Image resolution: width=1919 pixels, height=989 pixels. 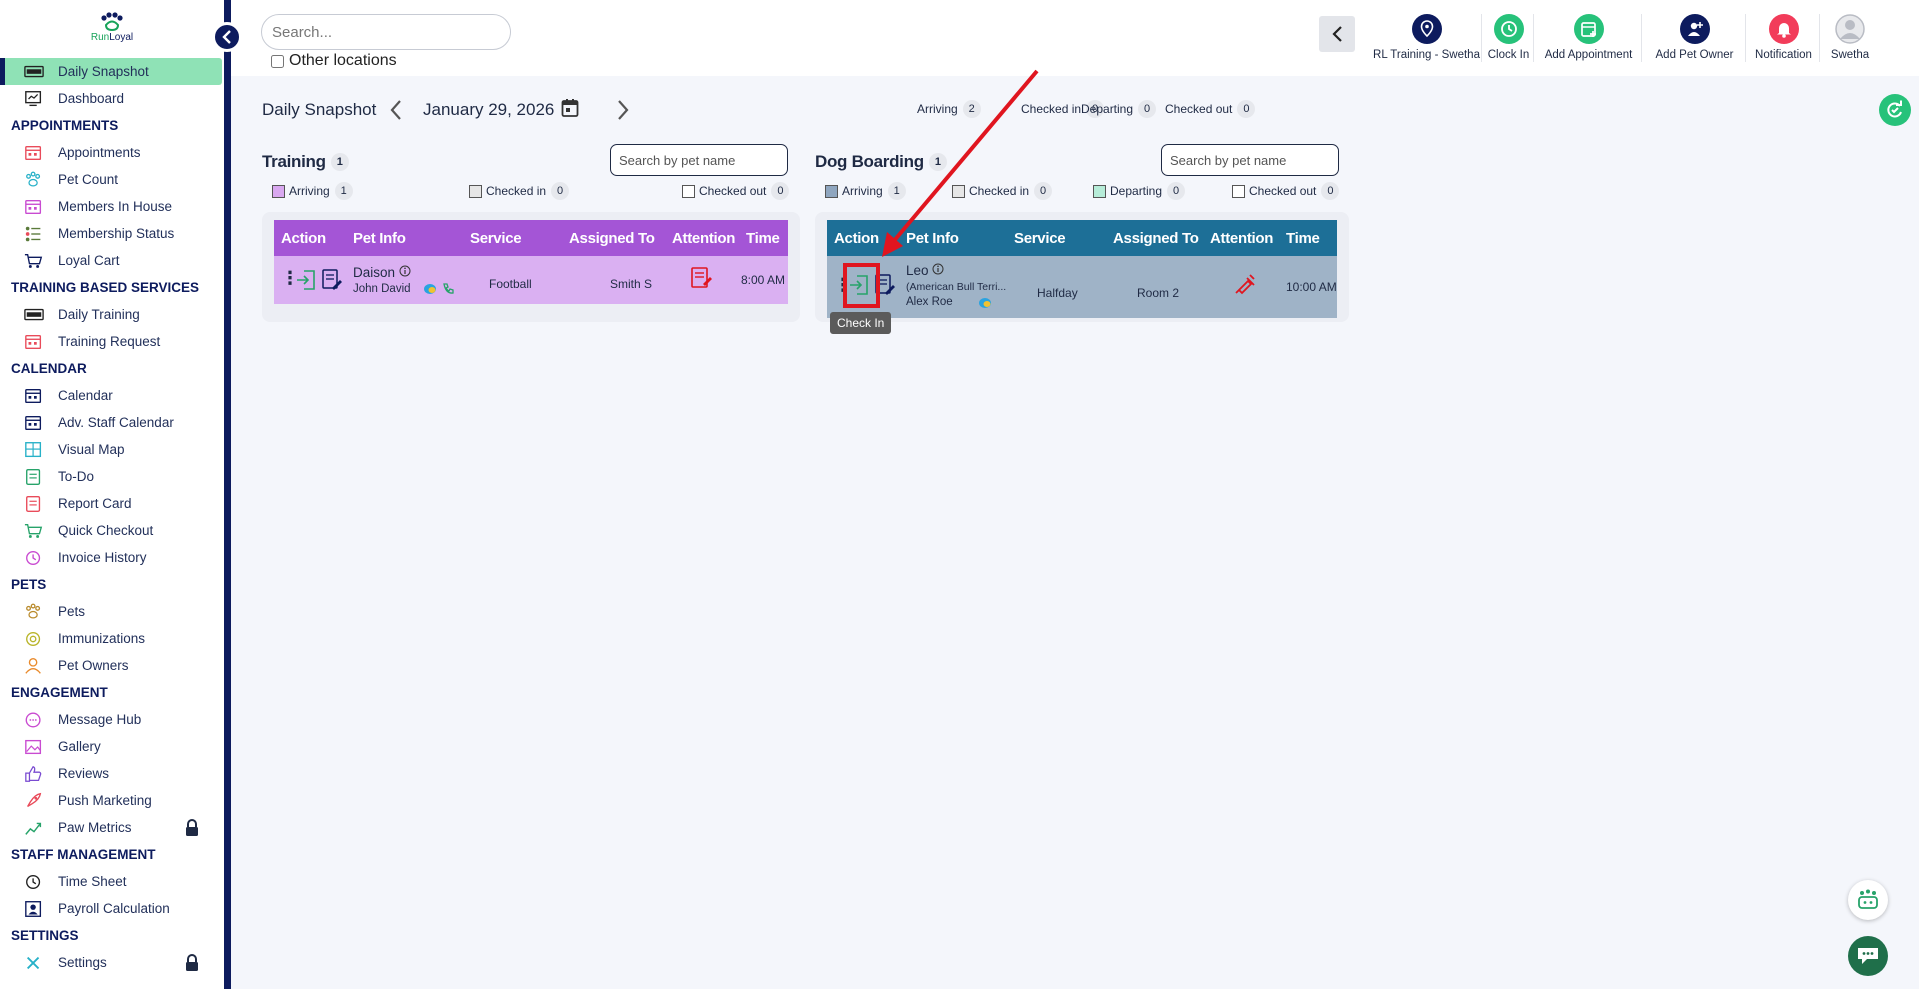 What do you see at coordinates (227, 494) in the screenshot?
I see `sidebar-edge` at bounding box center [227, 494].